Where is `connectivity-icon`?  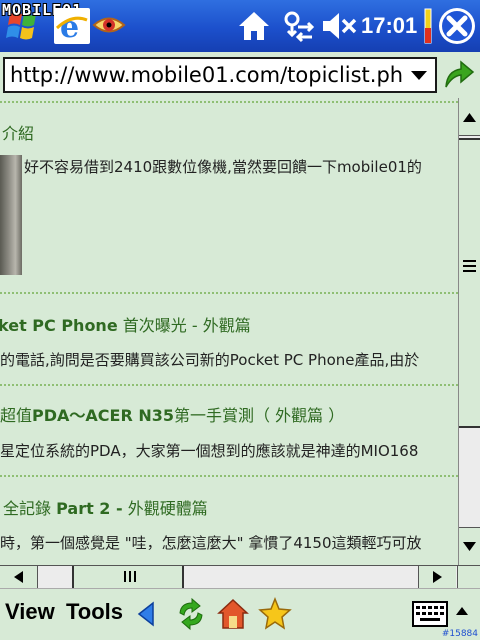 connectivity-icon is located at coordinates (297, 26).